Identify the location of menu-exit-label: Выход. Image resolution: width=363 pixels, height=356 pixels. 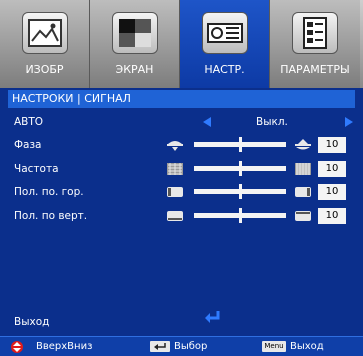
(307, 346).